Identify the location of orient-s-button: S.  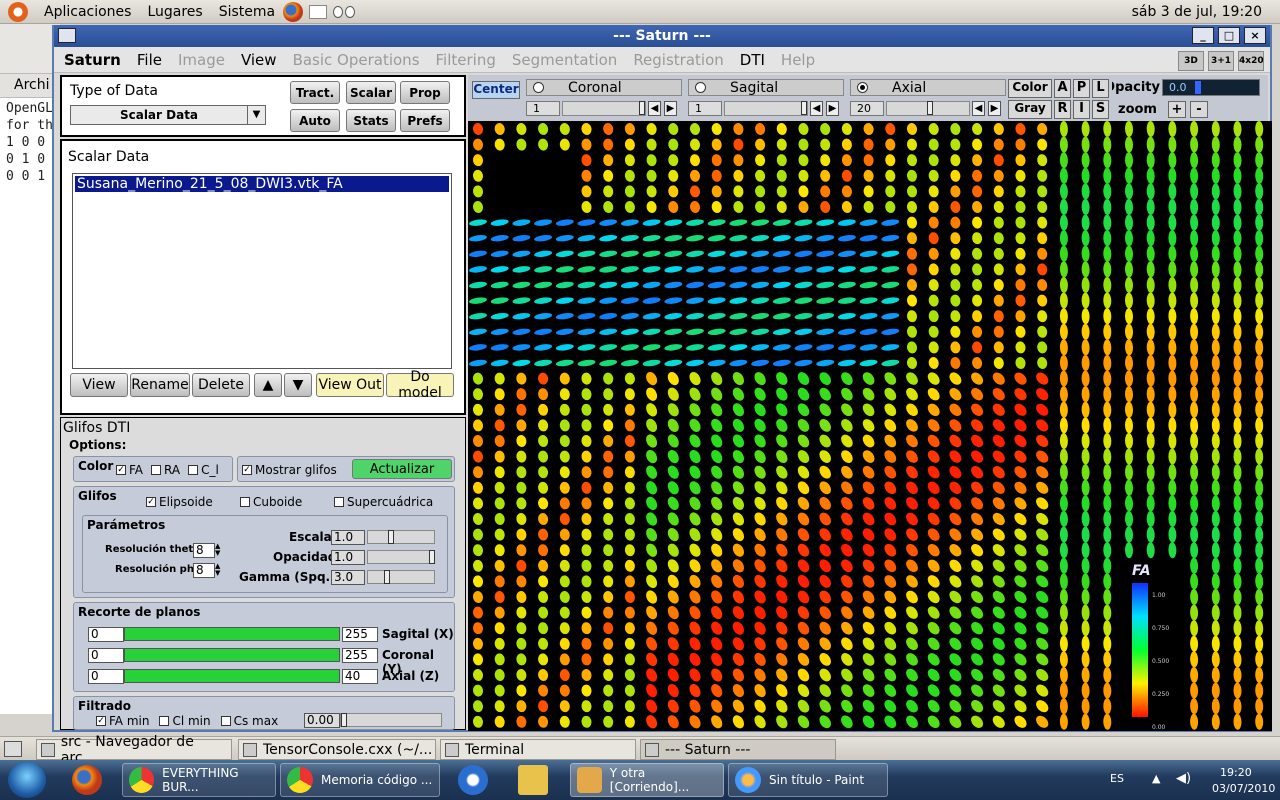
(1100, 109).